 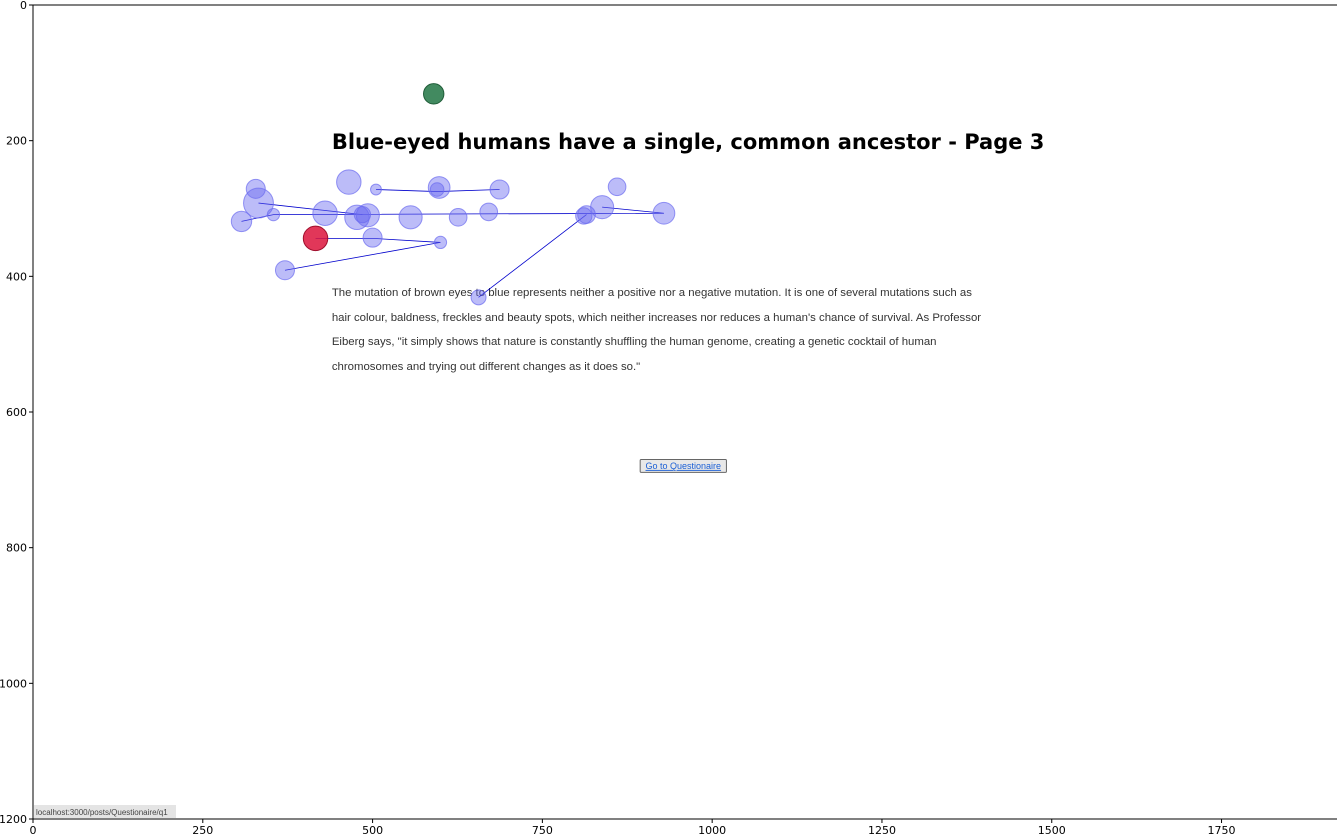 I want to click on end-point, so click(x=315, y=238).